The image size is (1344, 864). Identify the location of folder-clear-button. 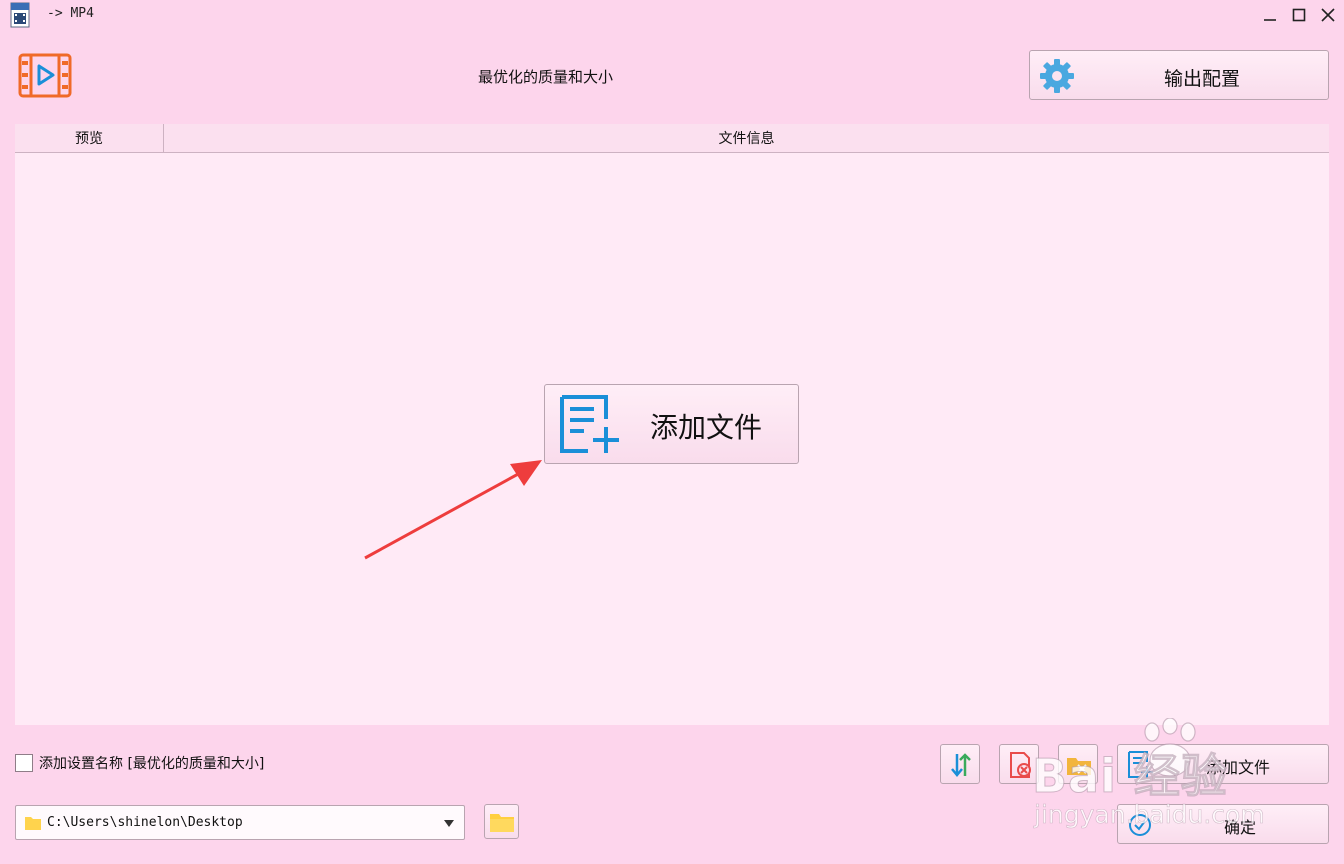
(1078, 764).